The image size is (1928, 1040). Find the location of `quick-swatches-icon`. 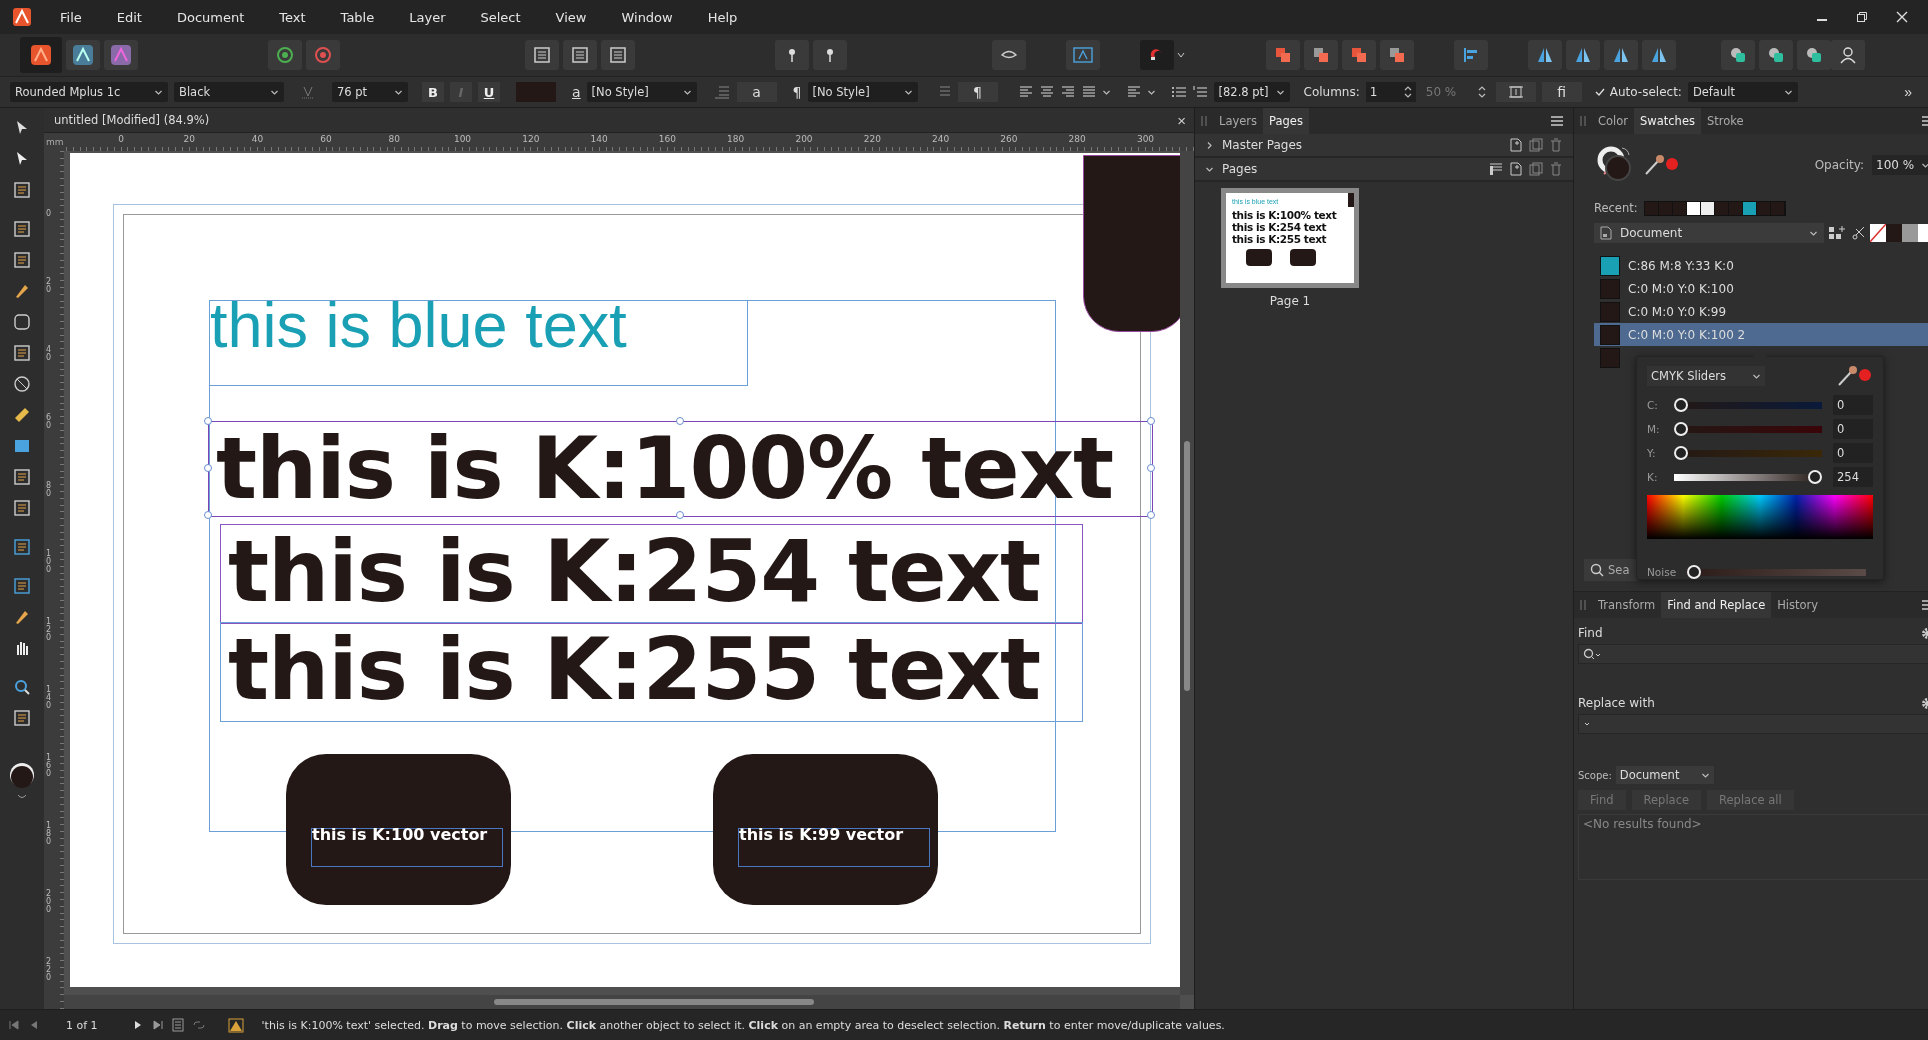

quick-swatches-icon is located at coordinates (1899, 233).